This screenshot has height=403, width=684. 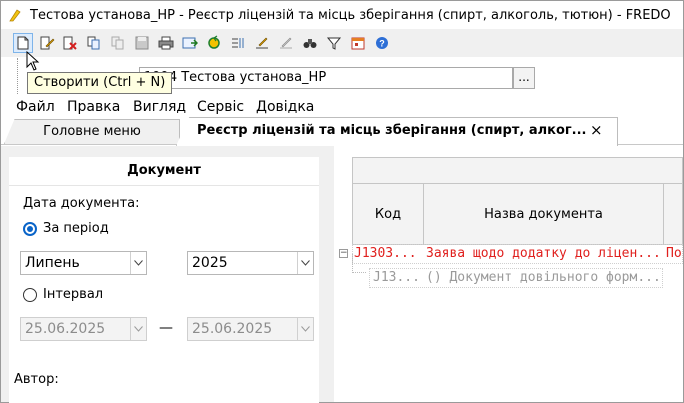 I want to click on panel-splitter, so click(x=330, y=274).